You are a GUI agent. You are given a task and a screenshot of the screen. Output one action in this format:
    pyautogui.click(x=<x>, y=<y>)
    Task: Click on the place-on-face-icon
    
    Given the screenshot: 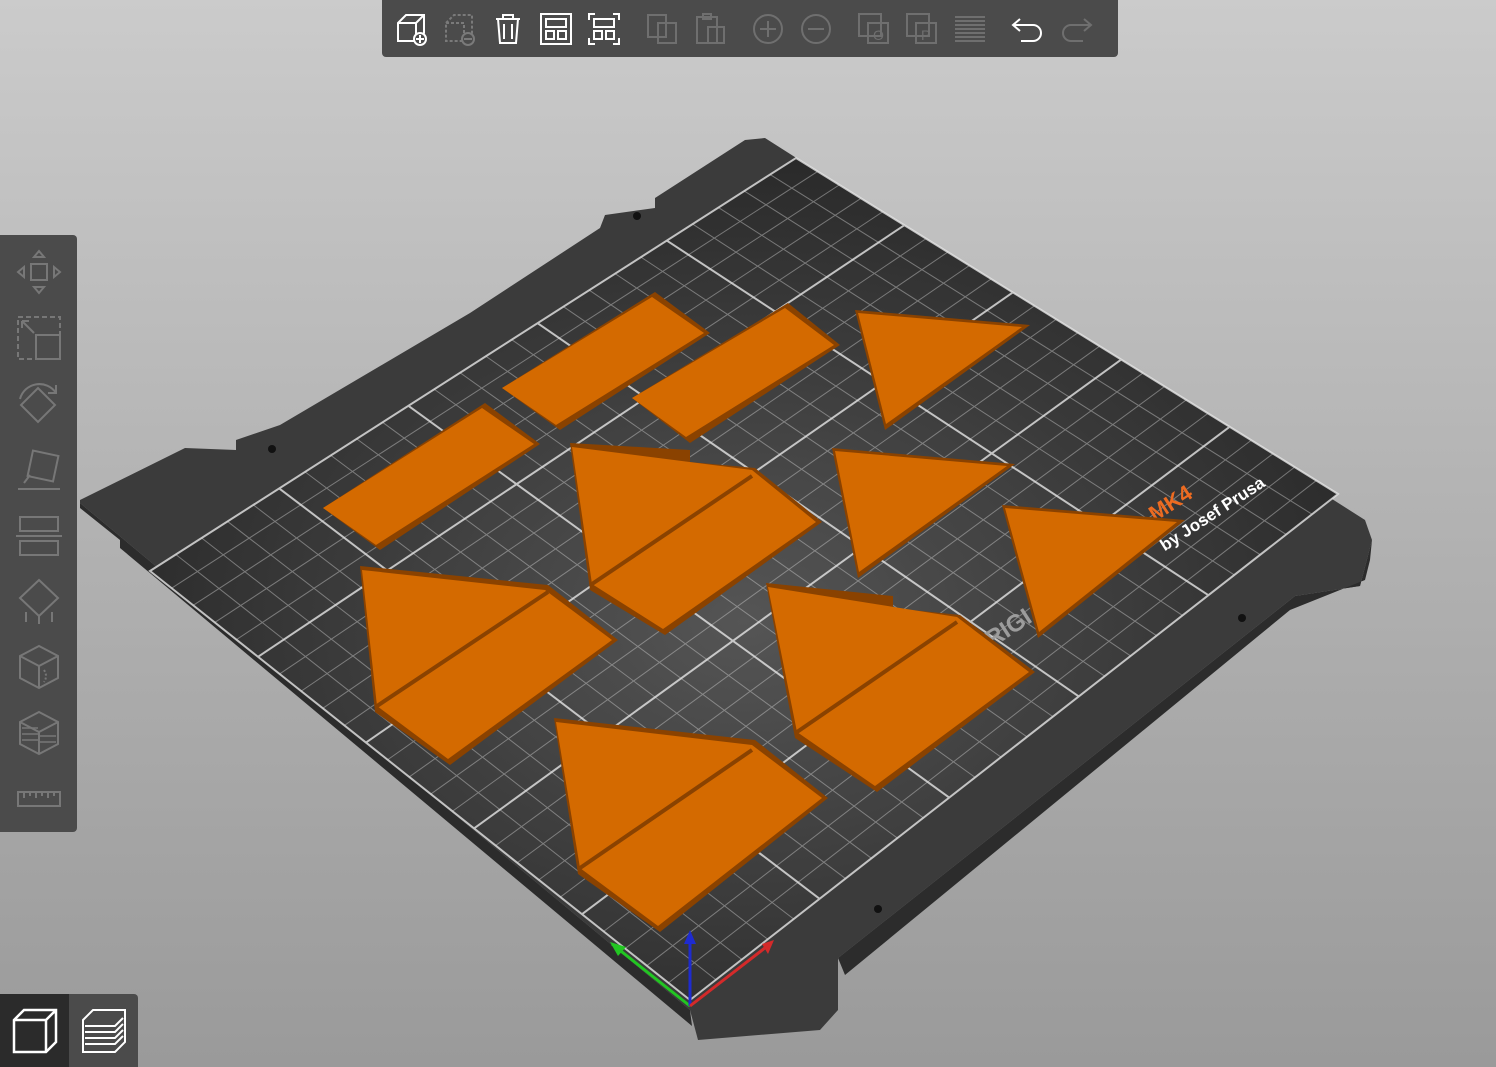 What is the action you would take?
    pyautogui.click(x=38, y=469)
    